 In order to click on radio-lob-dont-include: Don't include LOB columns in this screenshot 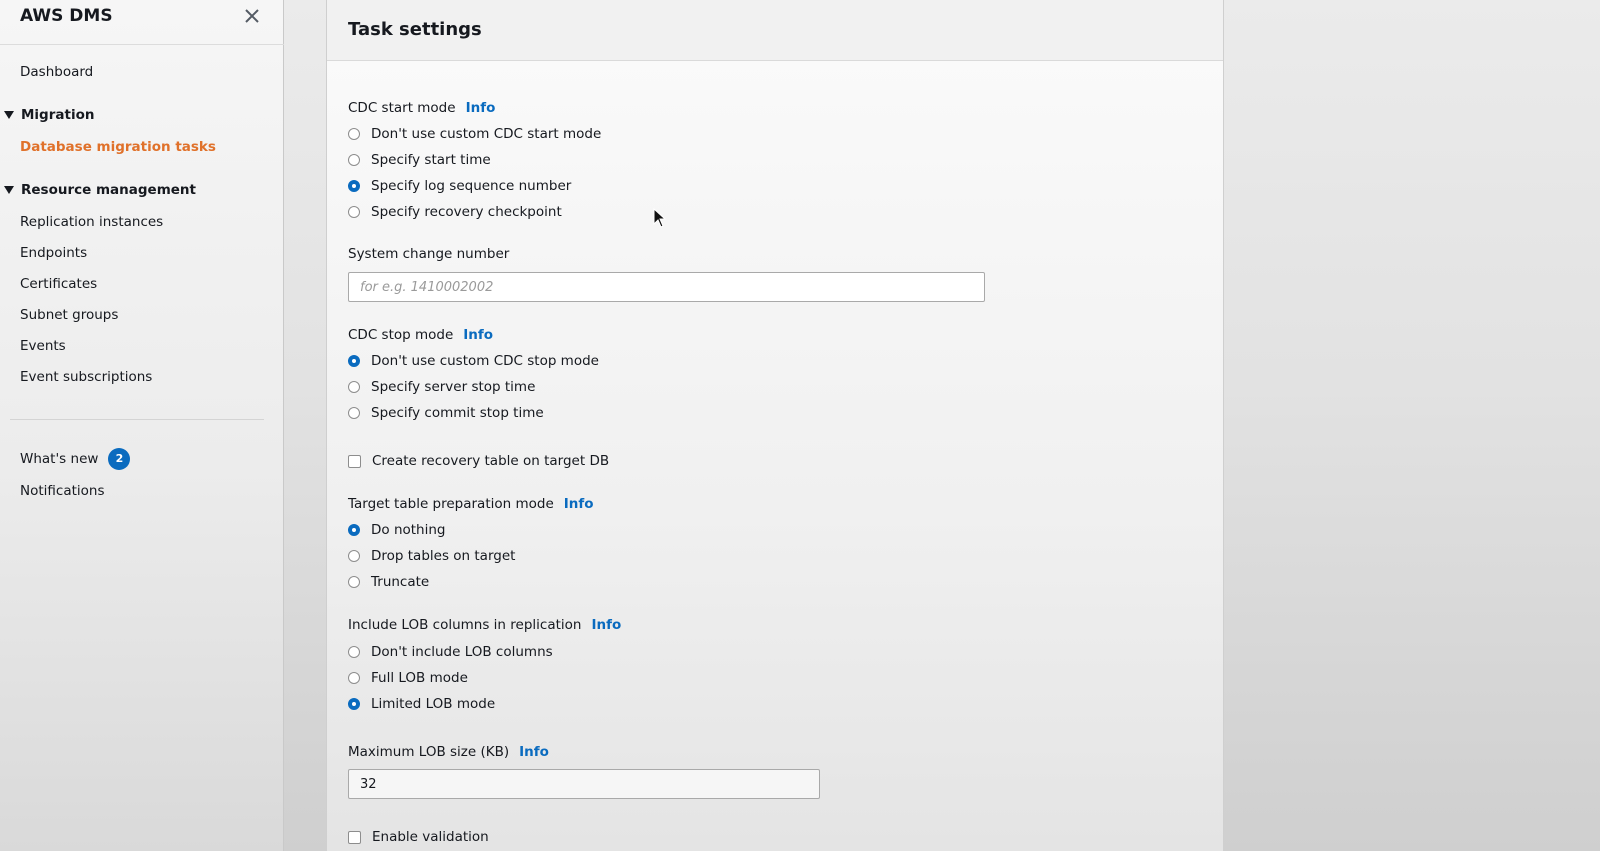, I will do `click(450, 652)`.